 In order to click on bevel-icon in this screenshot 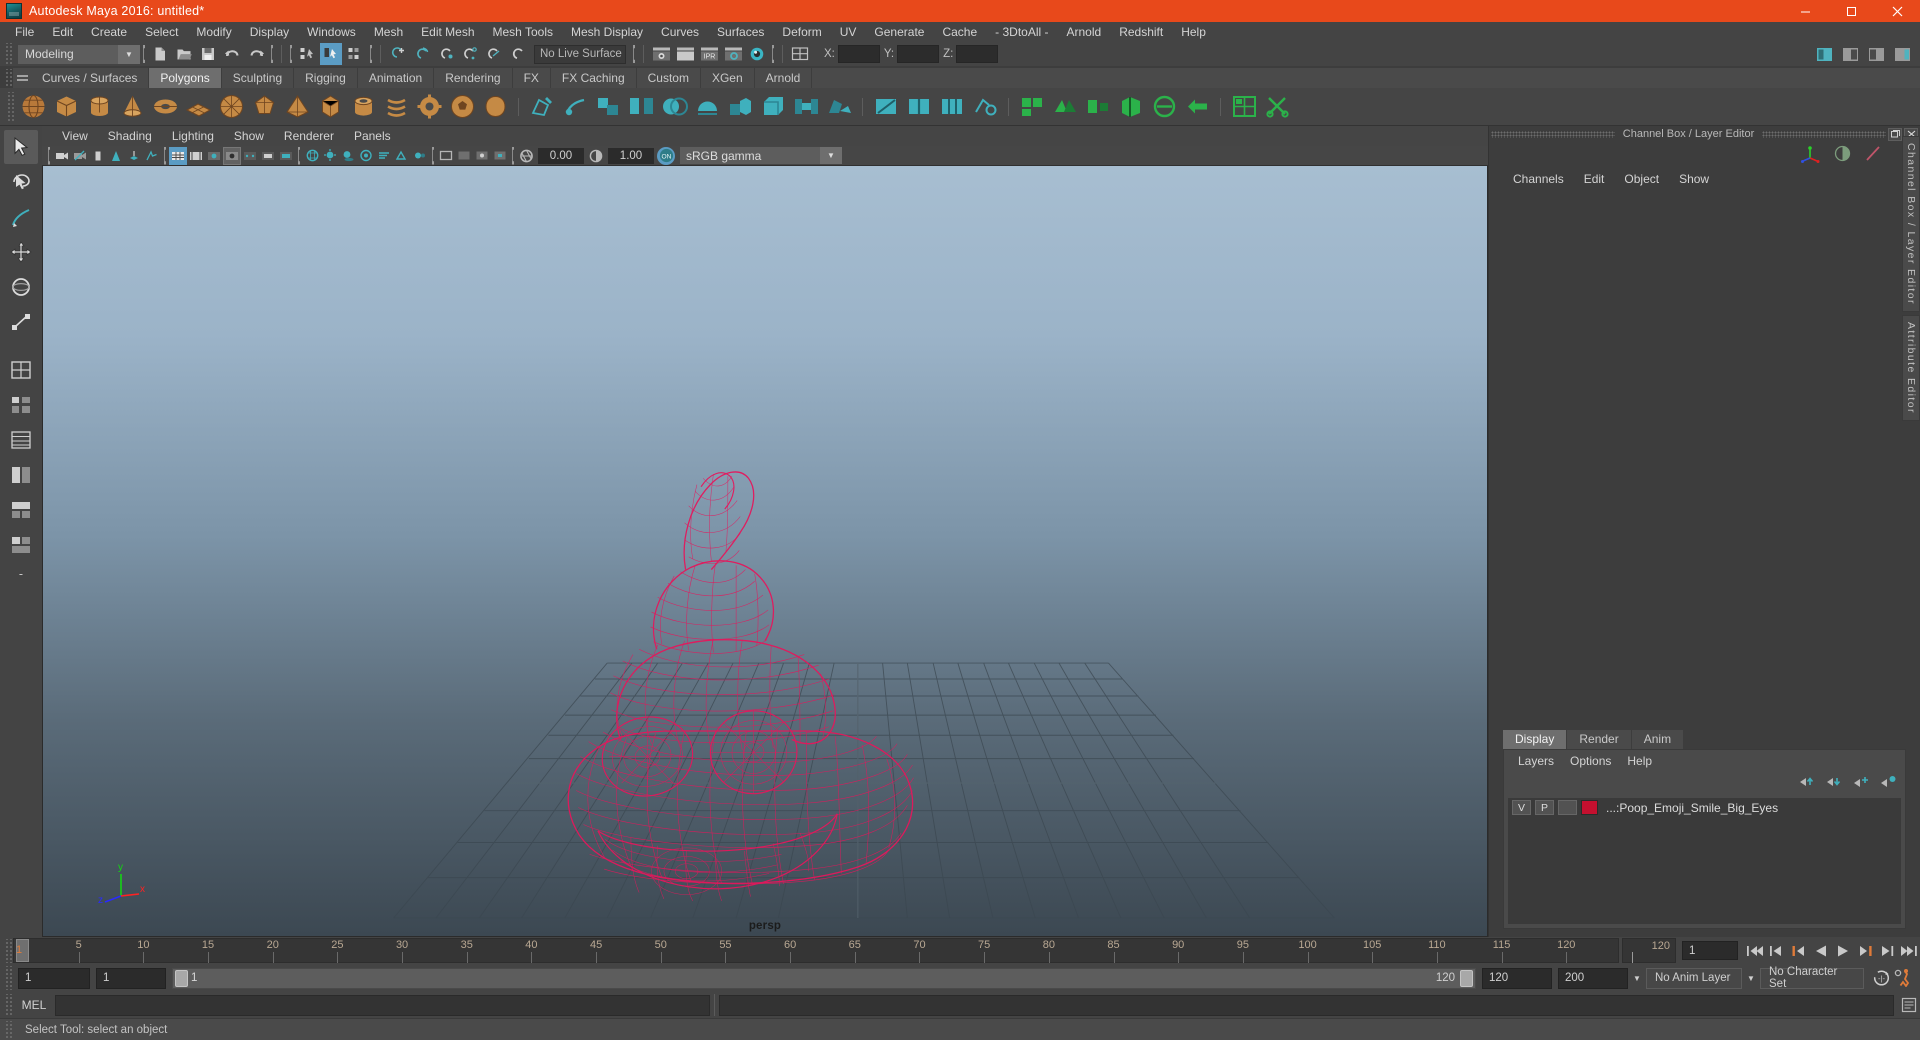, I will do `click(773, 107)`.